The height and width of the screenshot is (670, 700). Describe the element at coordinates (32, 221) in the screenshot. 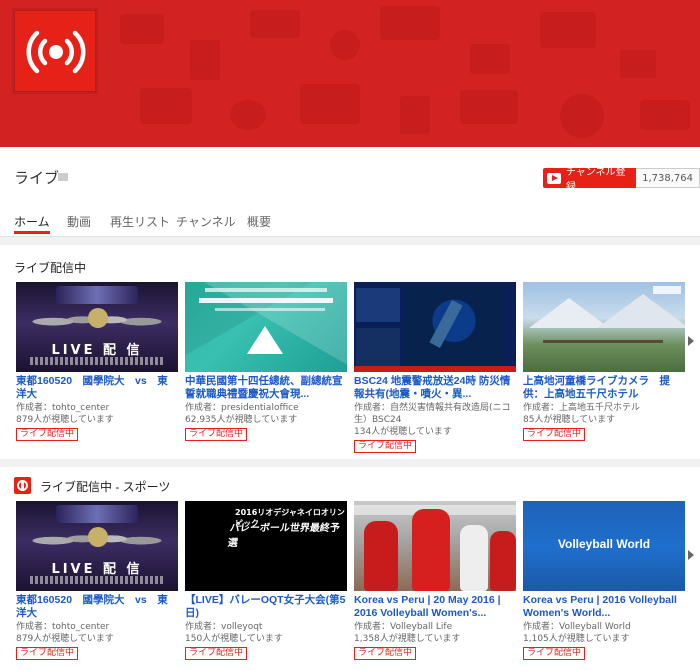

I see `tab-home: ホーム` at that location.